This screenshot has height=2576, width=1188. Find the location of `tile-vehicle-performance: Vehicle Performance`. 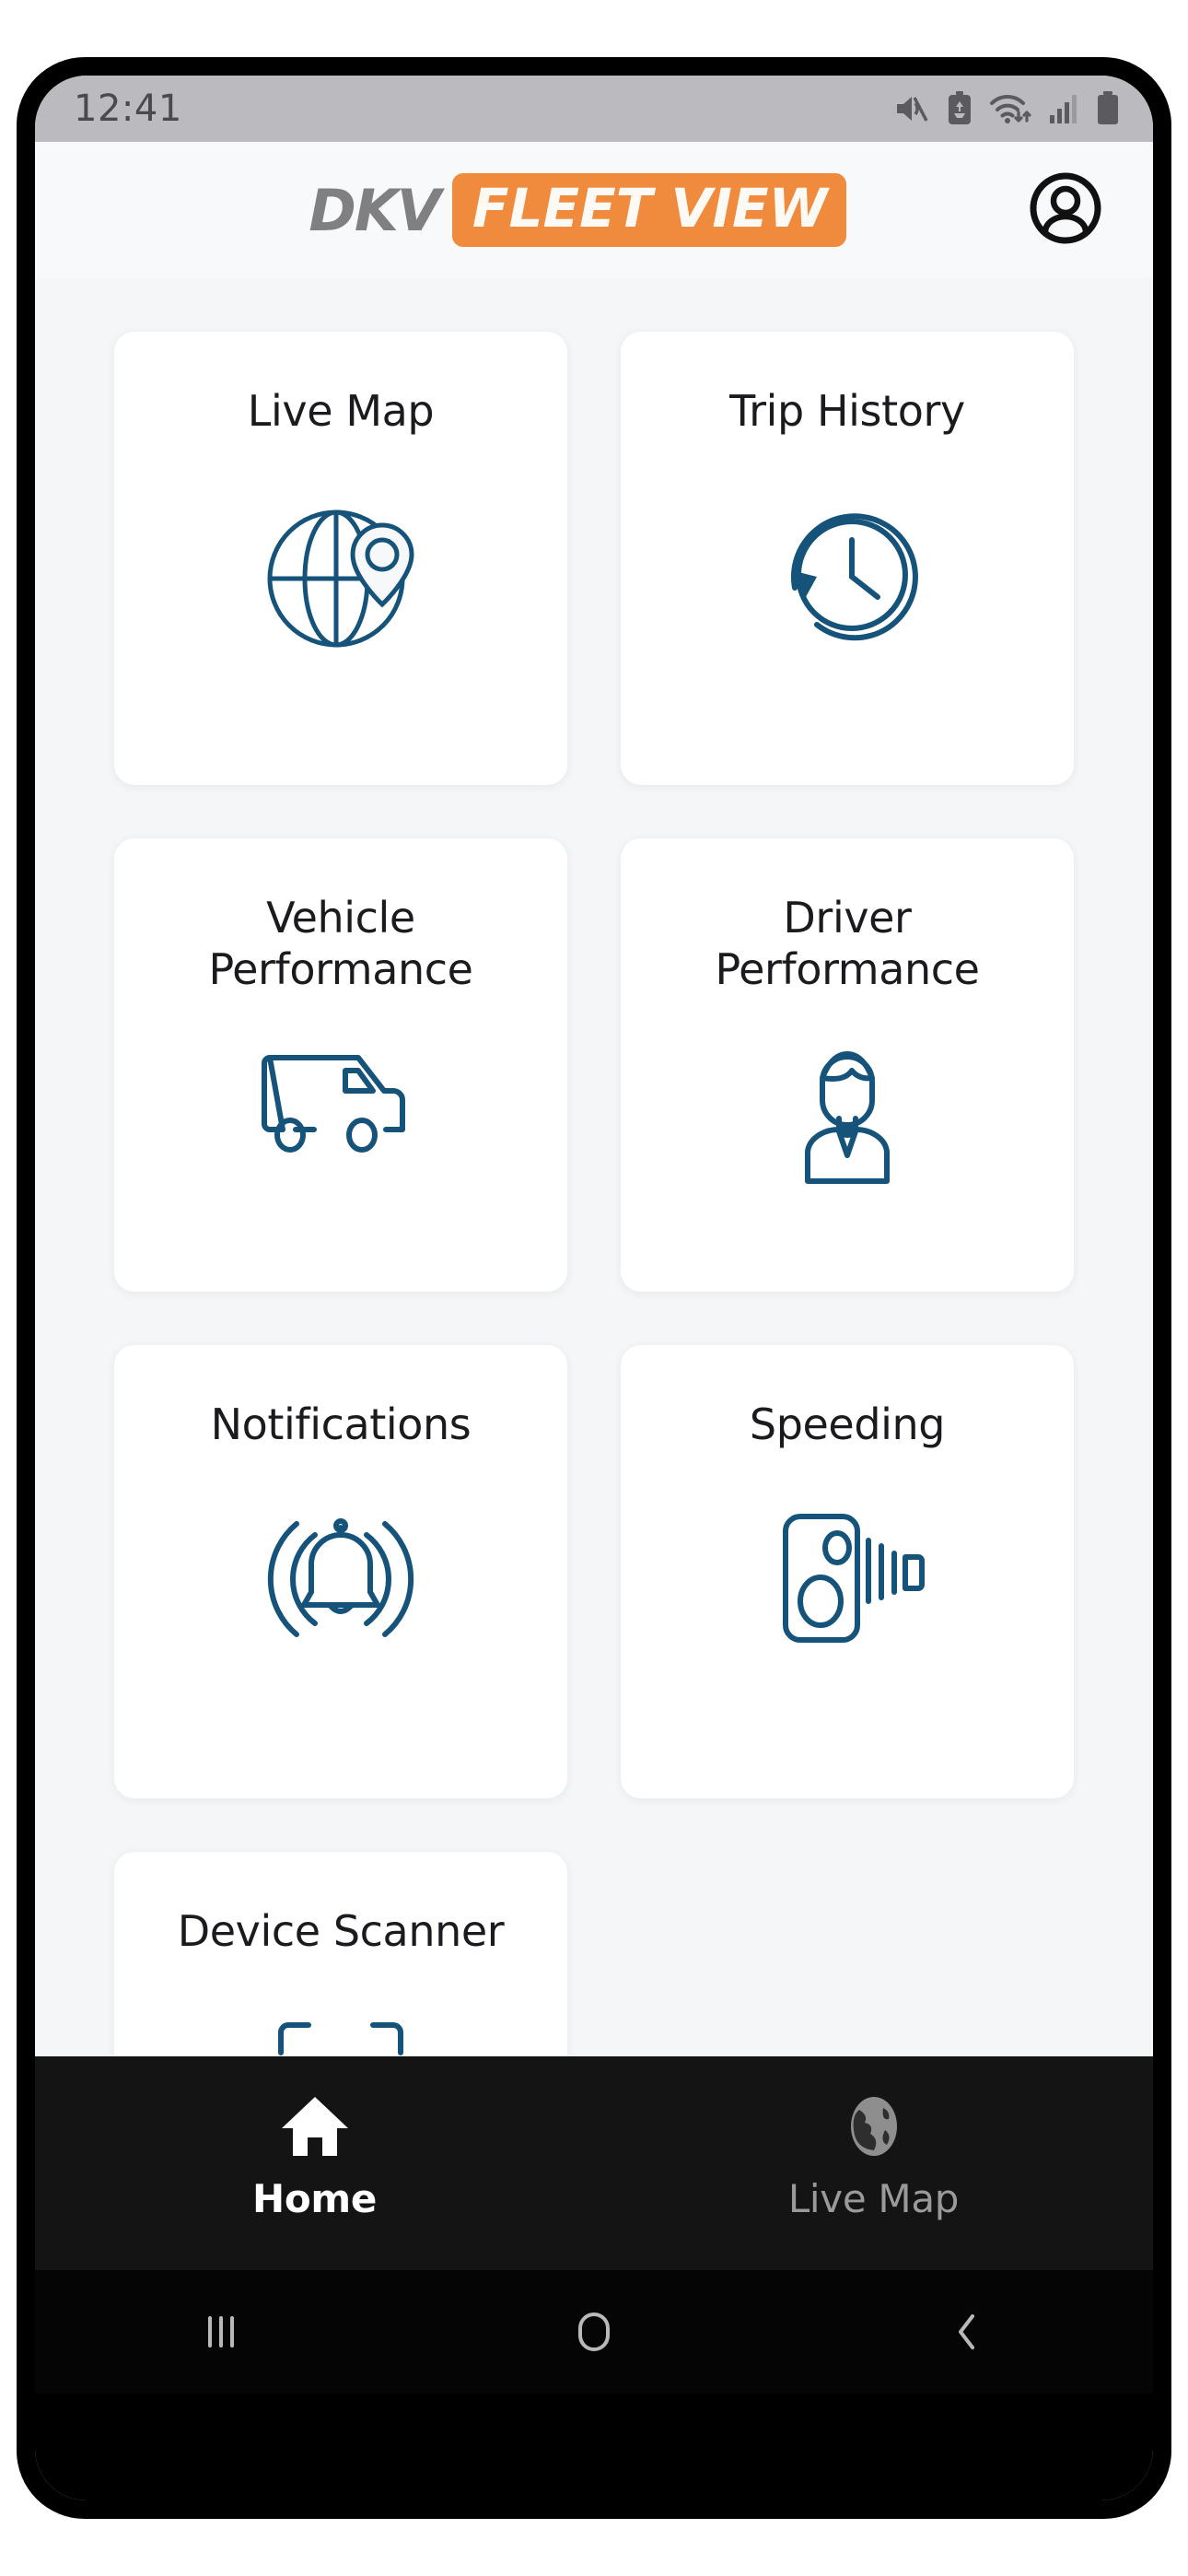

tile-vehicle-performance: Vehicle Performance is located at coordinates (340, 1065).